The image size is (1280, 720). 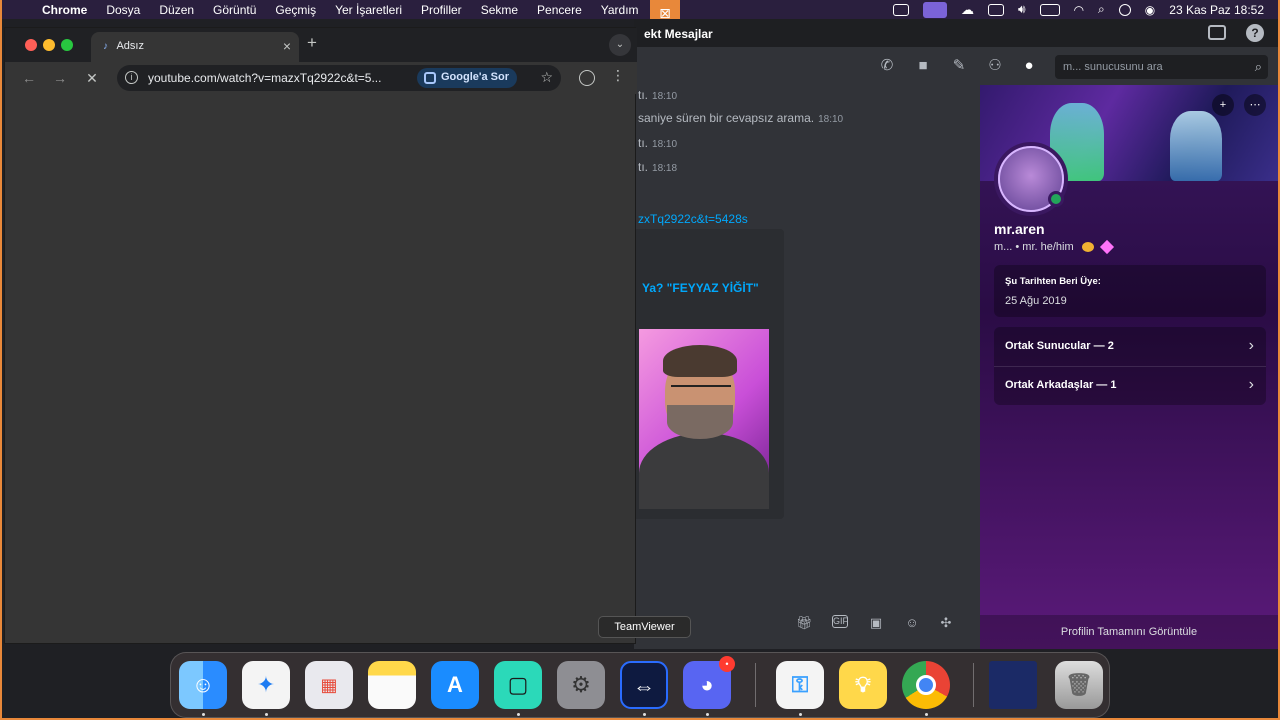 What do you see at coordinates (1161, 67) in the screenshot?
I see `search-input: m... sunucusunu ara ⌕` at bounding box center [1161, 67].